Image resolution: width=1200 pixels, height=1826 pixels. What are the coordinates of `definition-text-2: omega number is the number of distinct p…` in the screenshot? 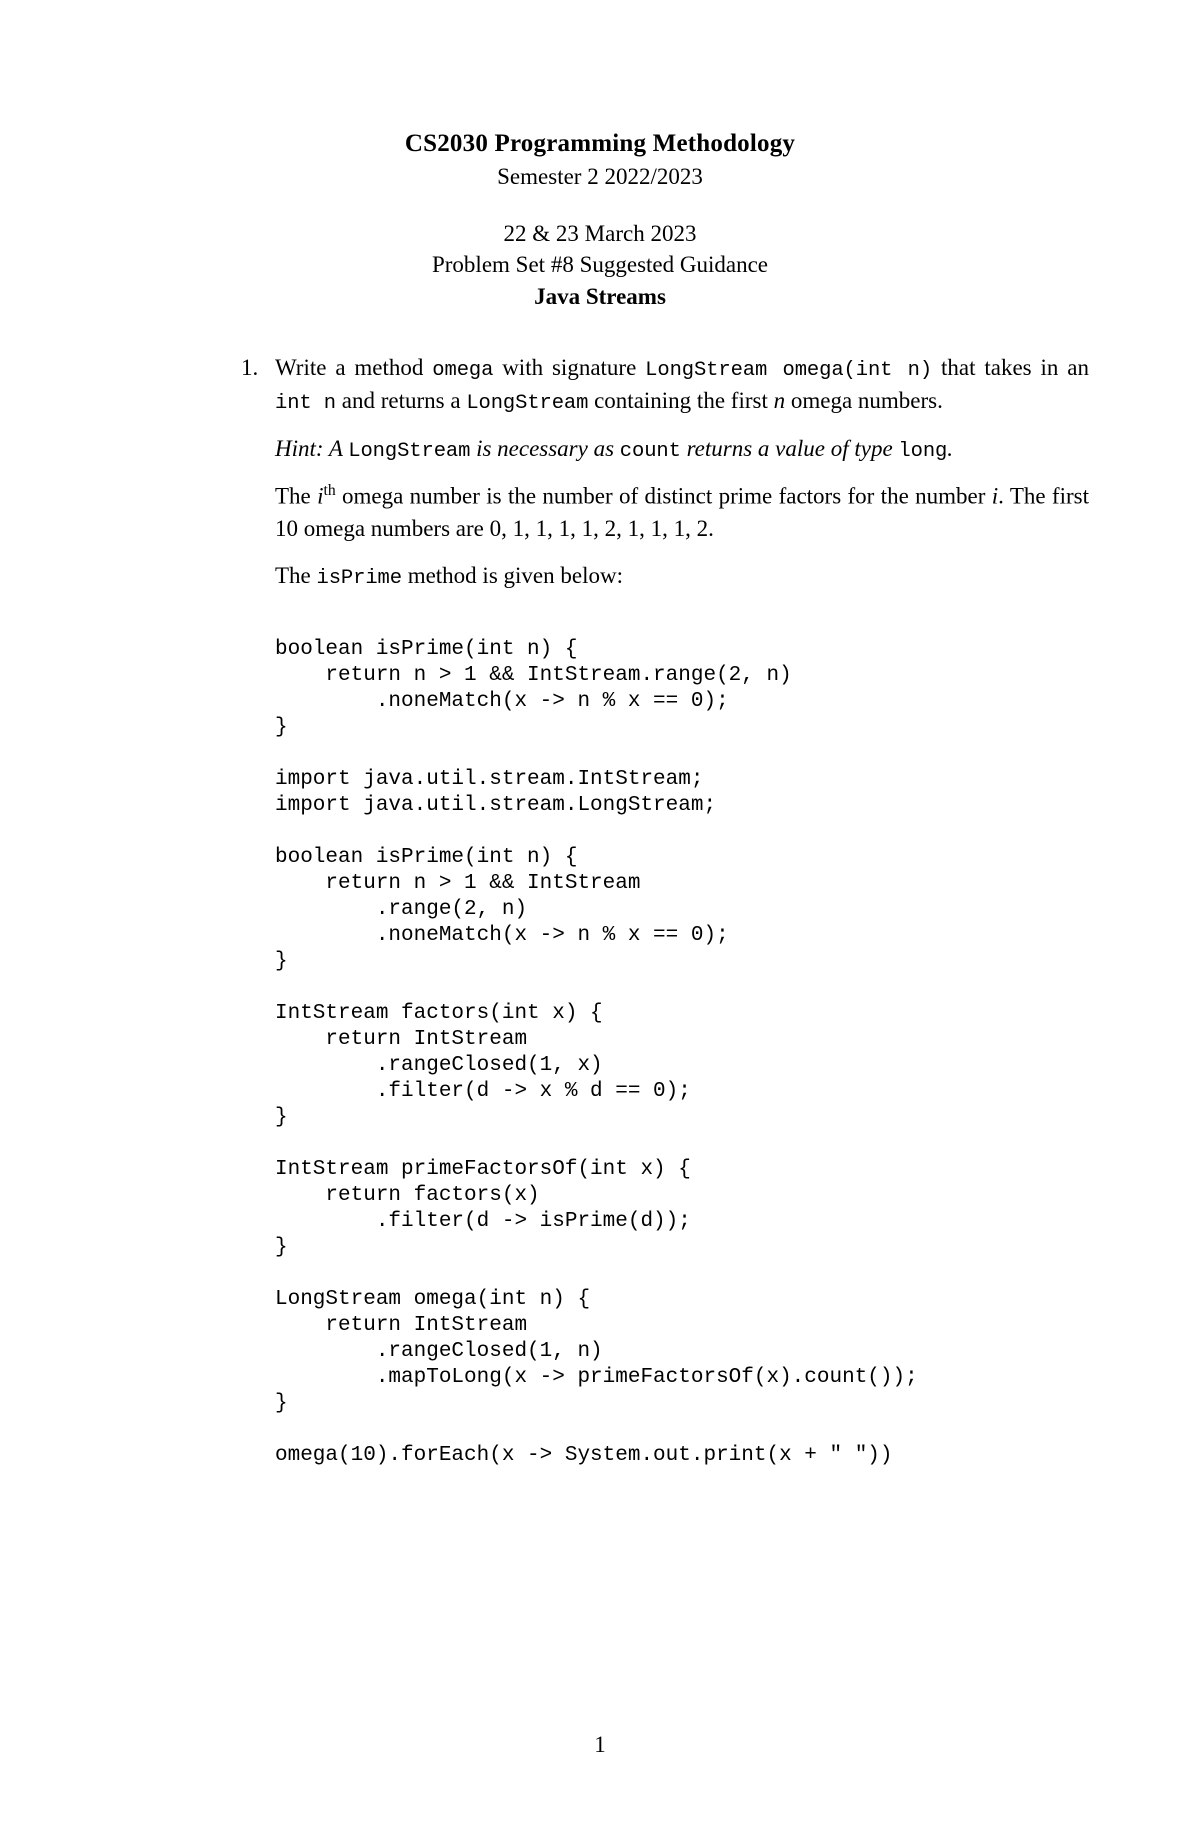 It's located at (663, 496).